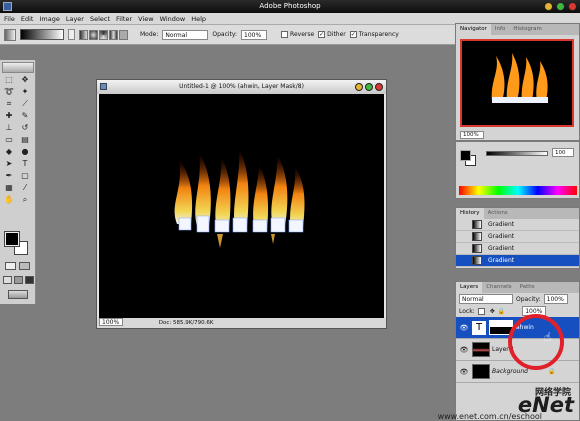 This screenshot has width=580, height=421. Describe the element at coordinates (185, 34) in the screenshot. I see `mode-select: Normal` at that location.